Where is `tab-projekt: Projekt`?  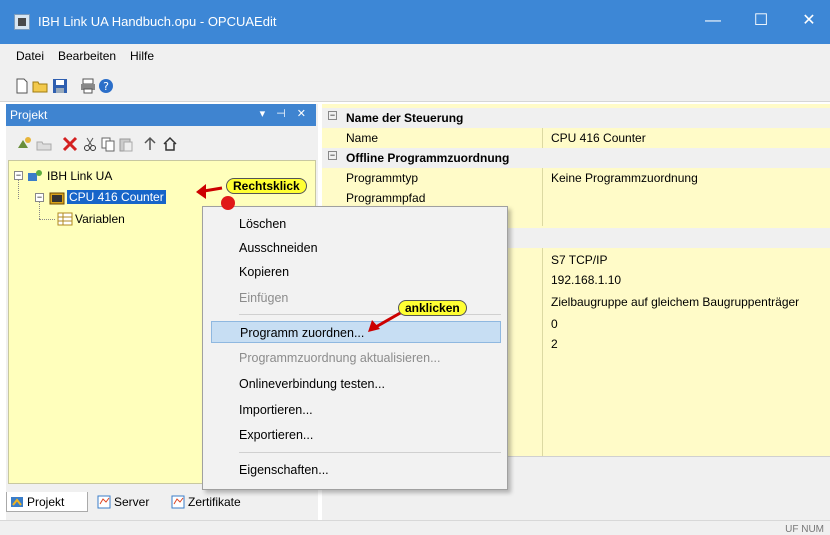
tab-projekt: Projekt is located at coordinates (47, 502).